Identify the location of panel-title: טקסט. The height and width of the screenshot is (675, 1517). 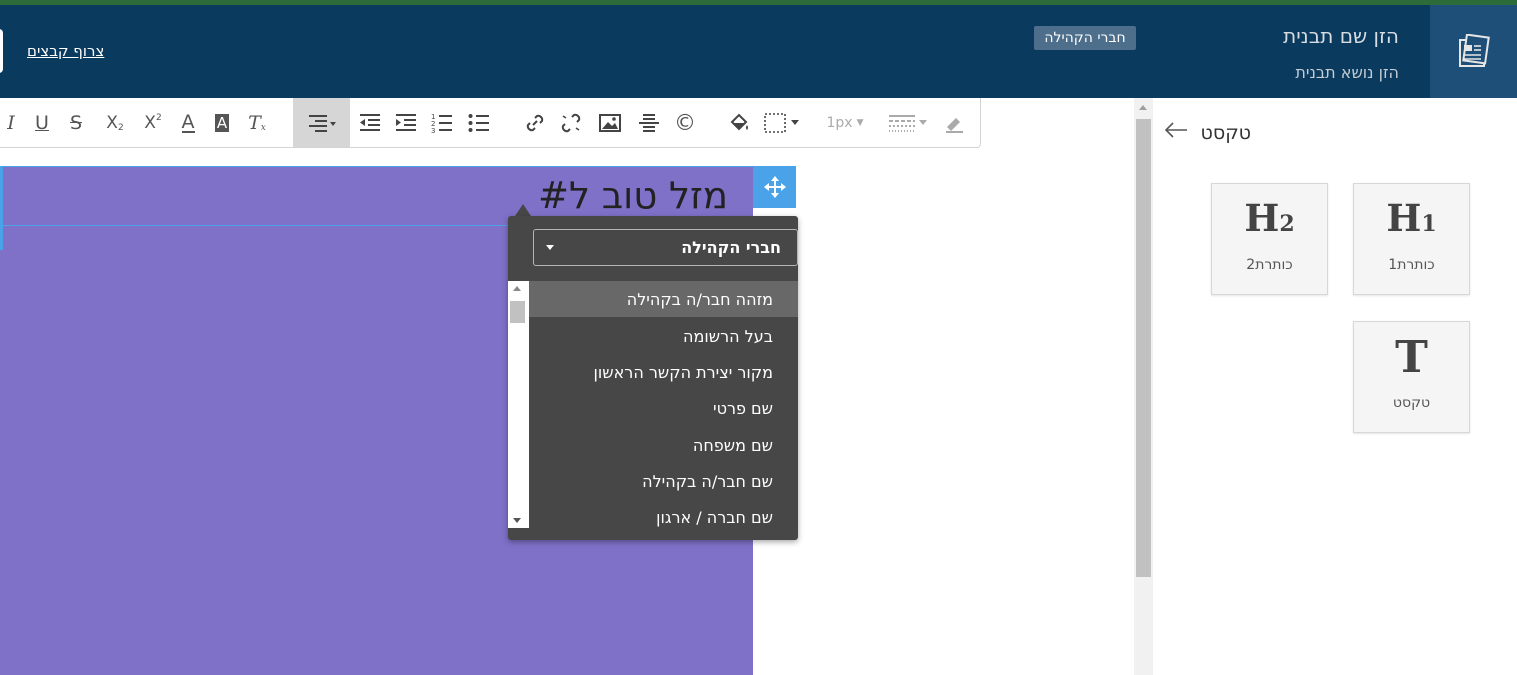
(1225, 133).